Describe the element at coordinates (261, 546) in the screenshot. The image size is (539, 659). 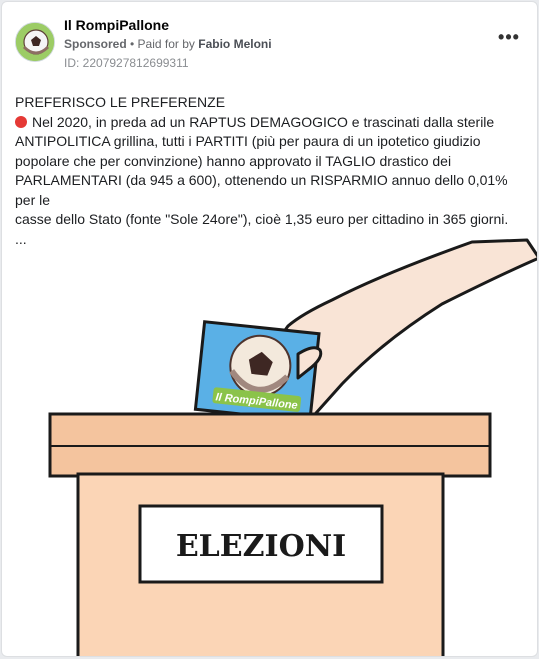
I see `ballot-box-label: ELEZIONI` at that location.